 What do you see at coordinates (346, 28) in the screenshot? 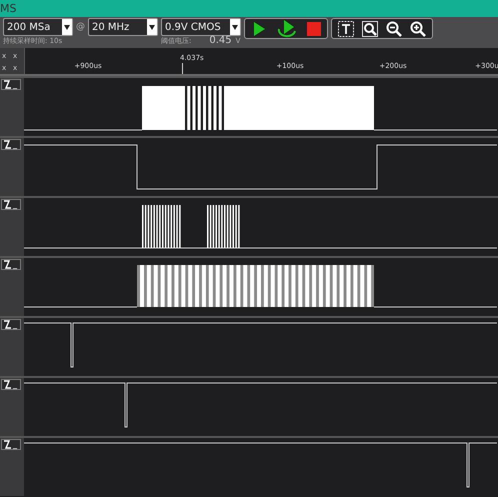
I see `text-tool-icon` at bounding box center [346, 28].